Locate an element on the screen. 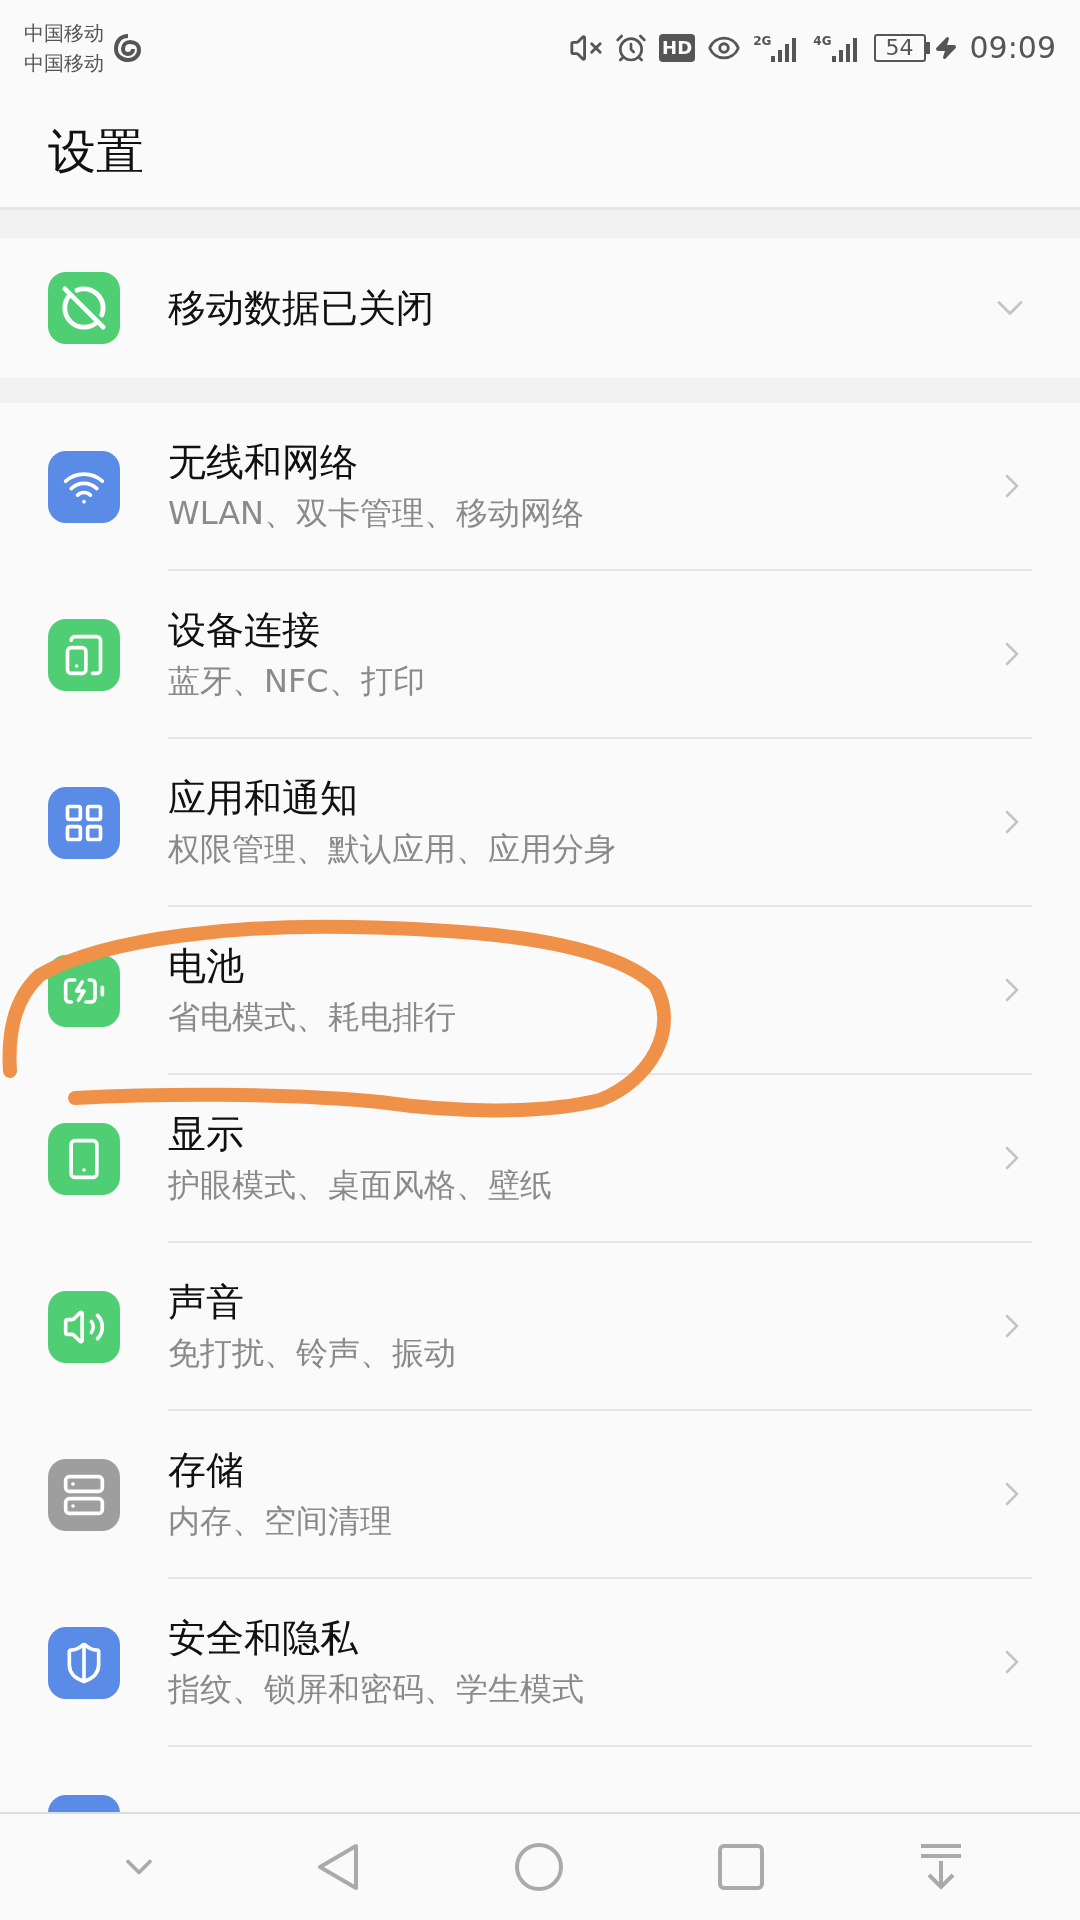 This screenshot has width=1080, height=1920. clock: 09:09 is located at coordinates (1012, 48).